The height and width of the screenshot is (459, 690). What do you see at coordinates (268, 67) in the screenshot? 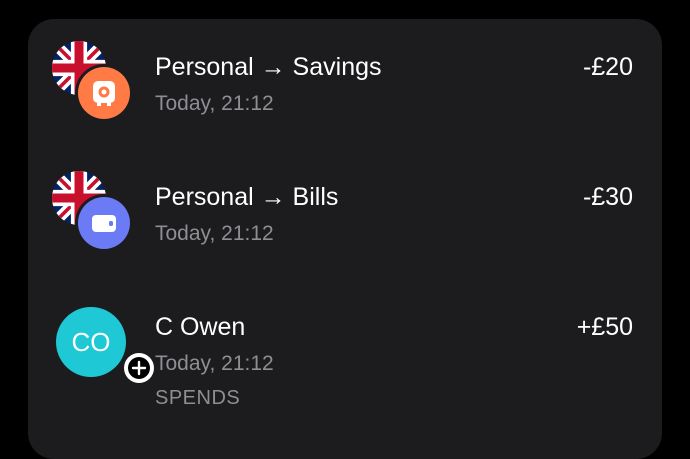
I see `transaction-title: Personal → Savings` at bounding box center [268, 67].